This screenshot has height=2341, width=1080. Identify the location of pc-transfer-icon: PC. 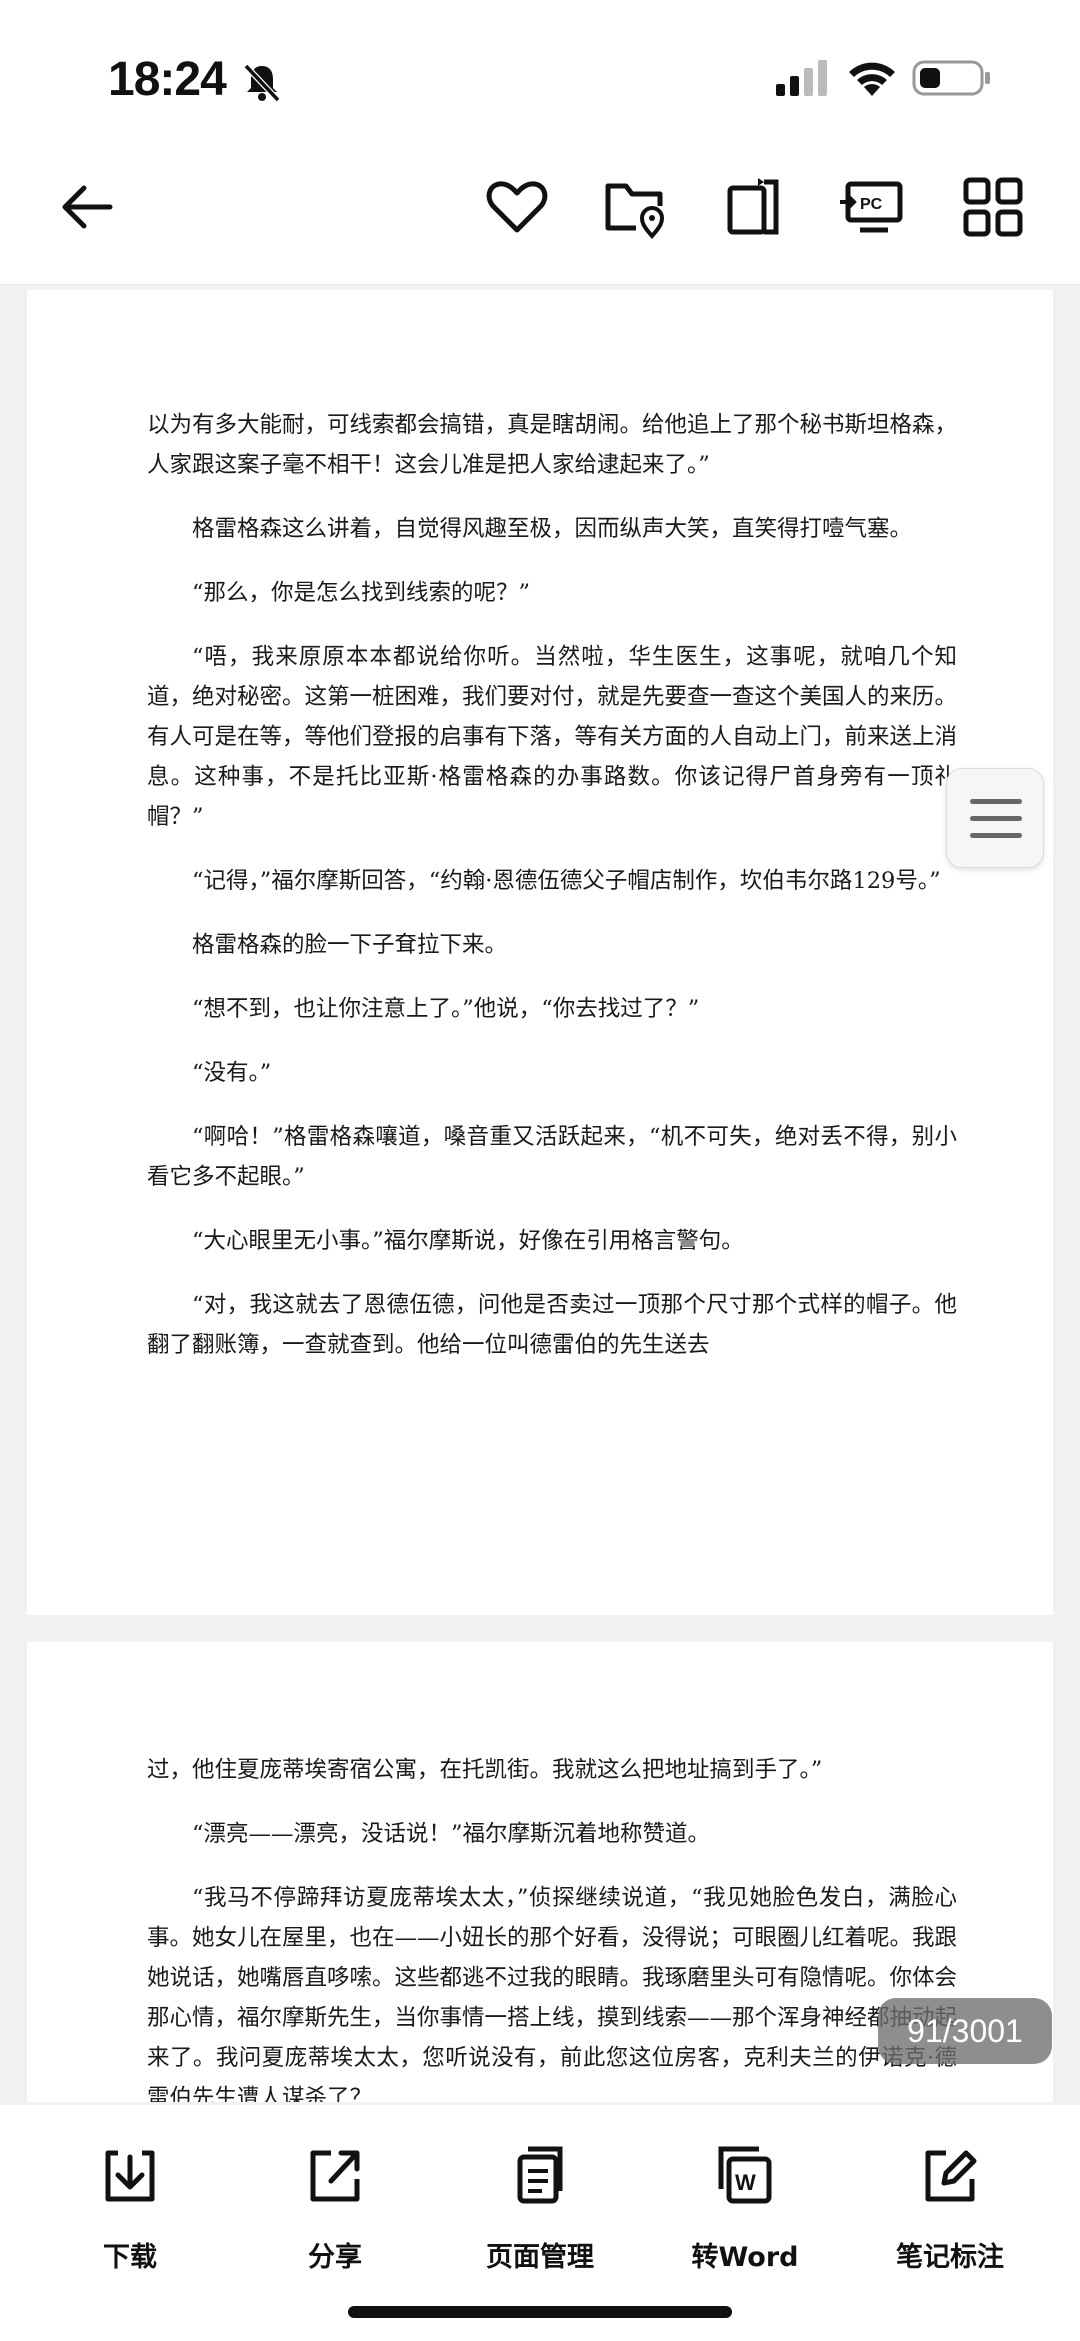
(873, 207).